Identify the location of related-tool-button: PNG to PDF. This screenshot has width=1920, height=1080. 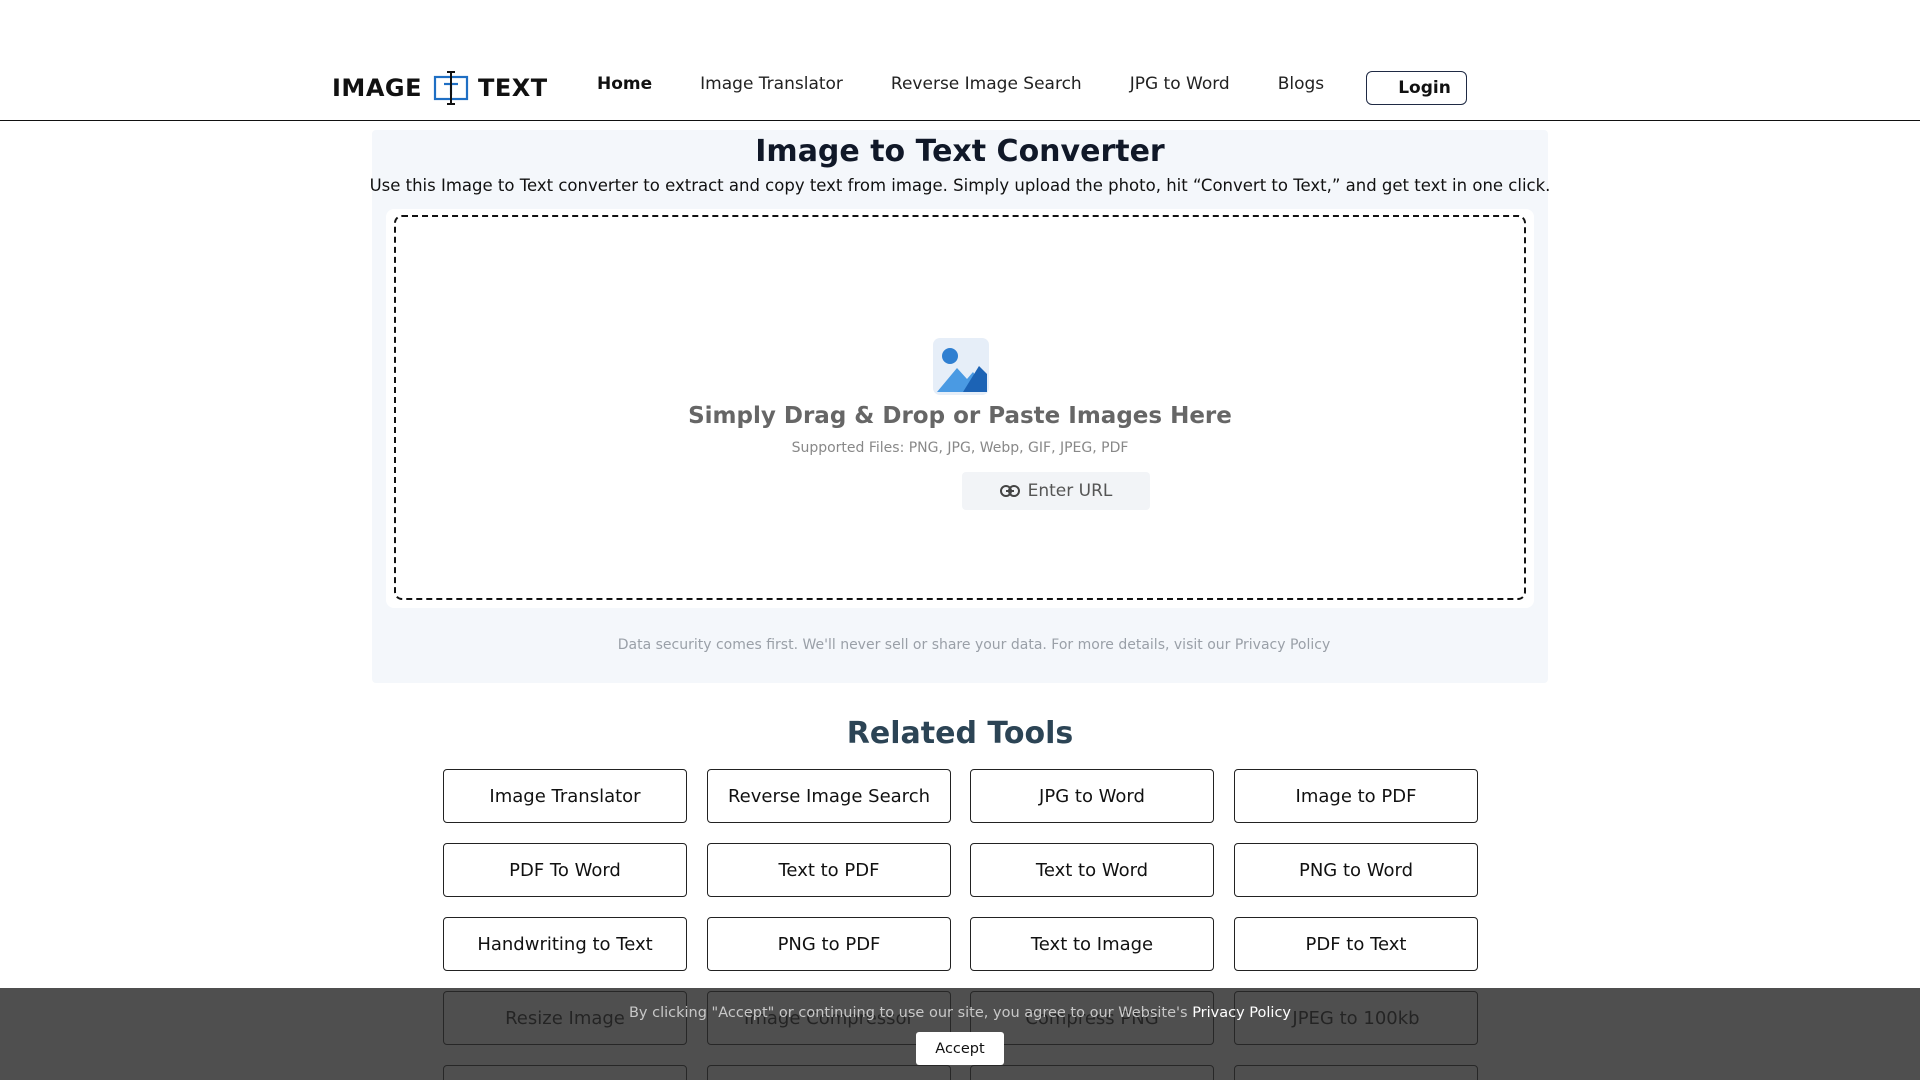
(829, 944).